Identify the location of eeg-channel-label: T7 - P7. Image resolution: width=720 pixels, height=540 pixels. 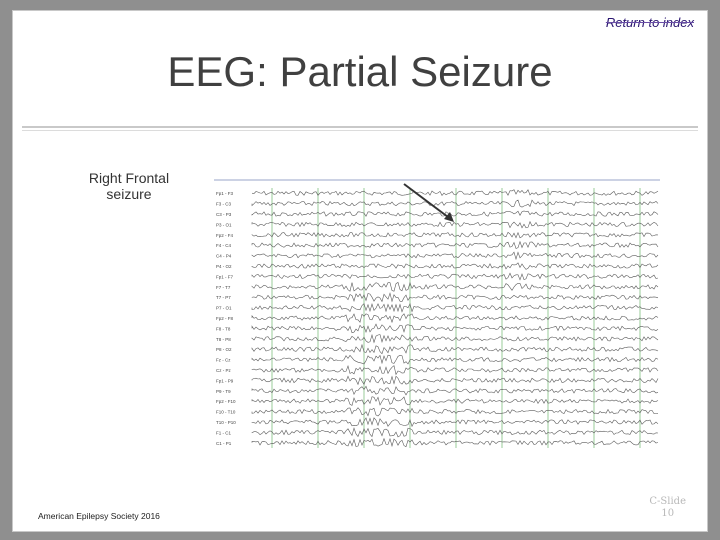
(223, 297).